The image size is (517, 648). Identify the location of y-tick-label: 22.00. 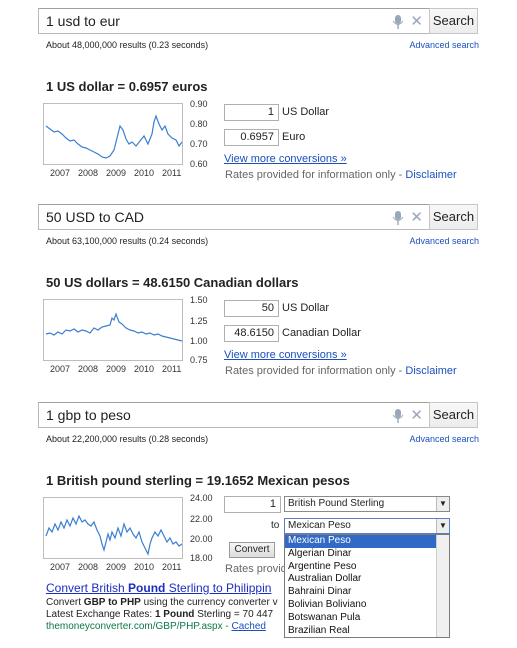
(201, 519).